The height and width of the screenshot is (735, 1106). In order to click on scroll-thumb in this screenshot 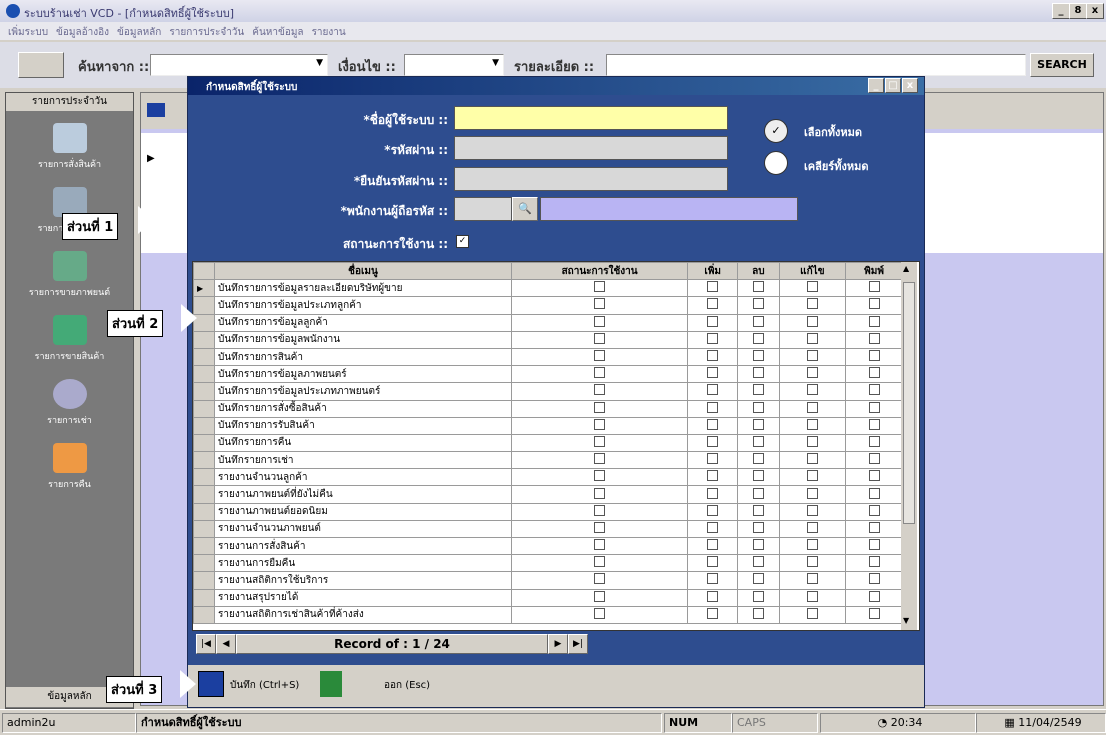, I will do `click(909, 403)`.